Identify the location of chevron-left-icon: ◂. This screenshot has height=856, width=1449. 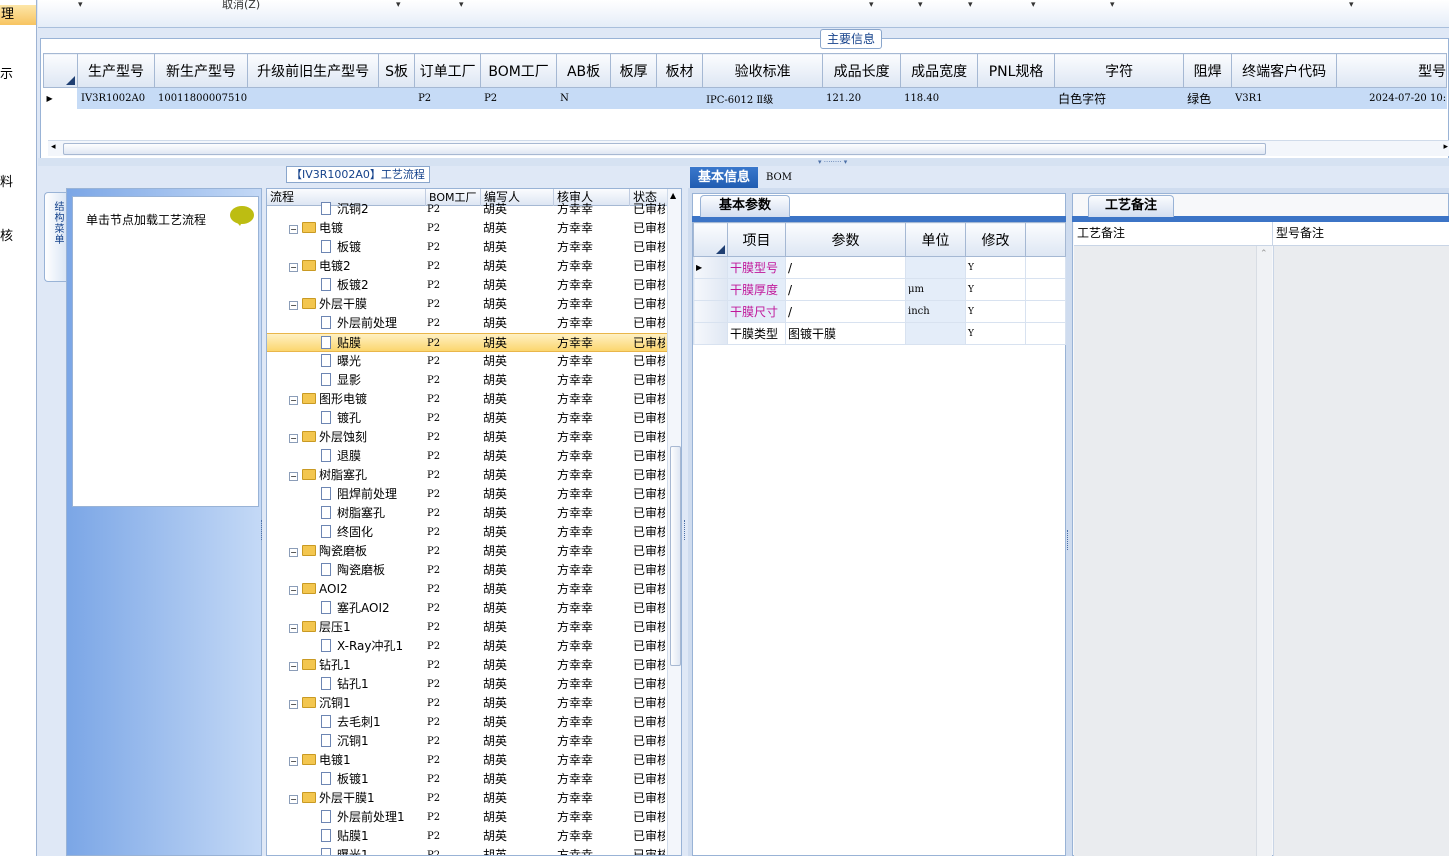
(53, 147).